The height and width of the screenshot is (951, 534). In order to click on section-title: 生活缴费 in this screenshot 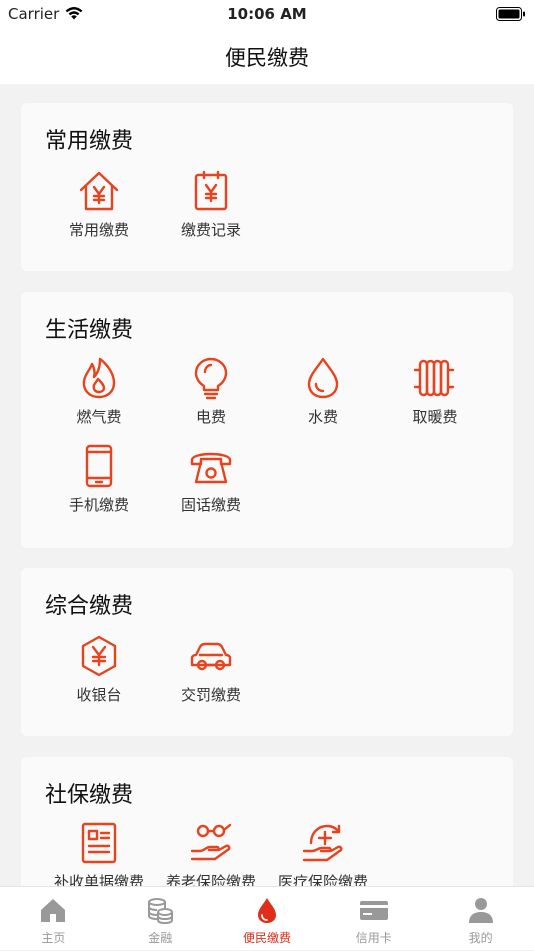, I will do `click(89, 330)`.